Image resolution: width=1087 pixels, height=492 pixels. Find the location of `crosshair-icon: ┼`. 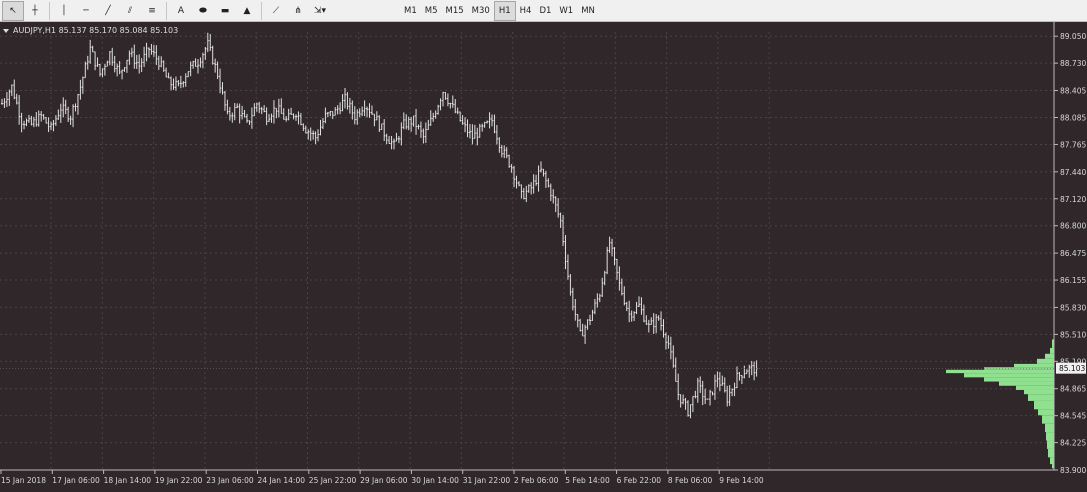

crosshair-icon: ┼ is located at coordinates (35, 11).